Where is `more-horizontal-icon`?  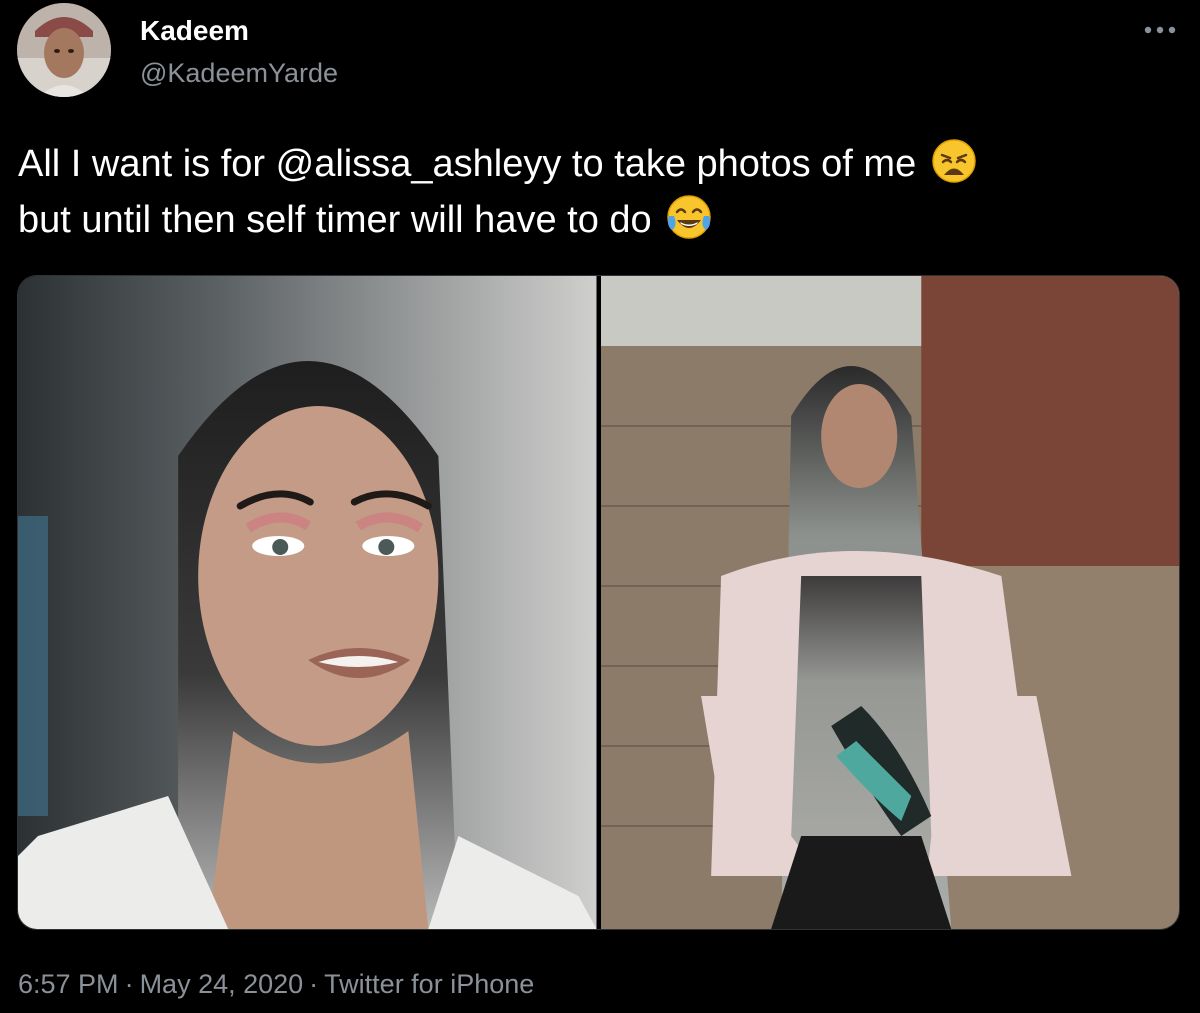
more-horizontal-icon is located at coordinates (1160, 30).